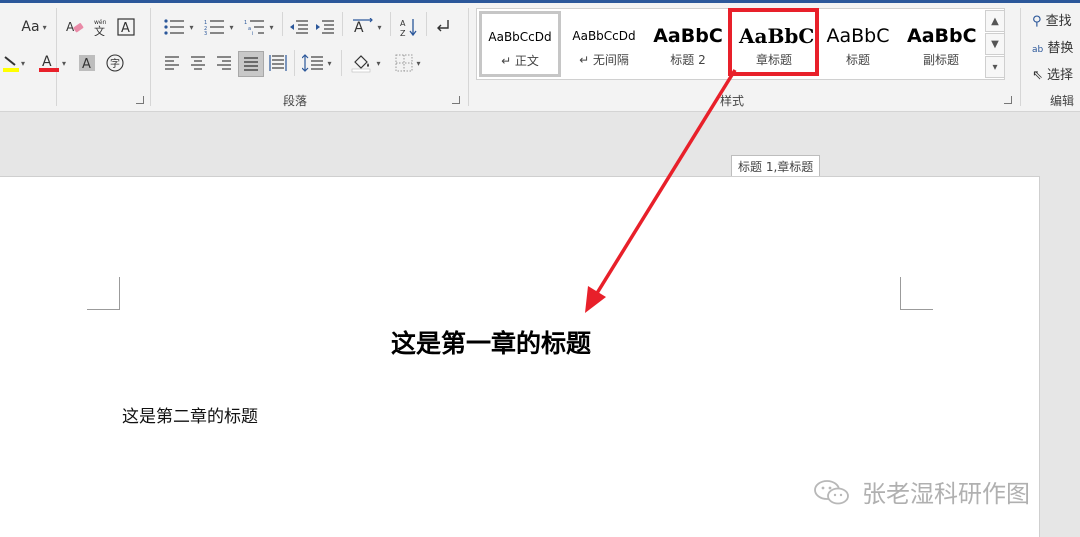 The width and height of the screenshot is (1080, 537). What do you see at coordinates (946, 494) in the screenshot?
I see `watermark-text: 张老湿科研作图` at bounding box center [946, 494].